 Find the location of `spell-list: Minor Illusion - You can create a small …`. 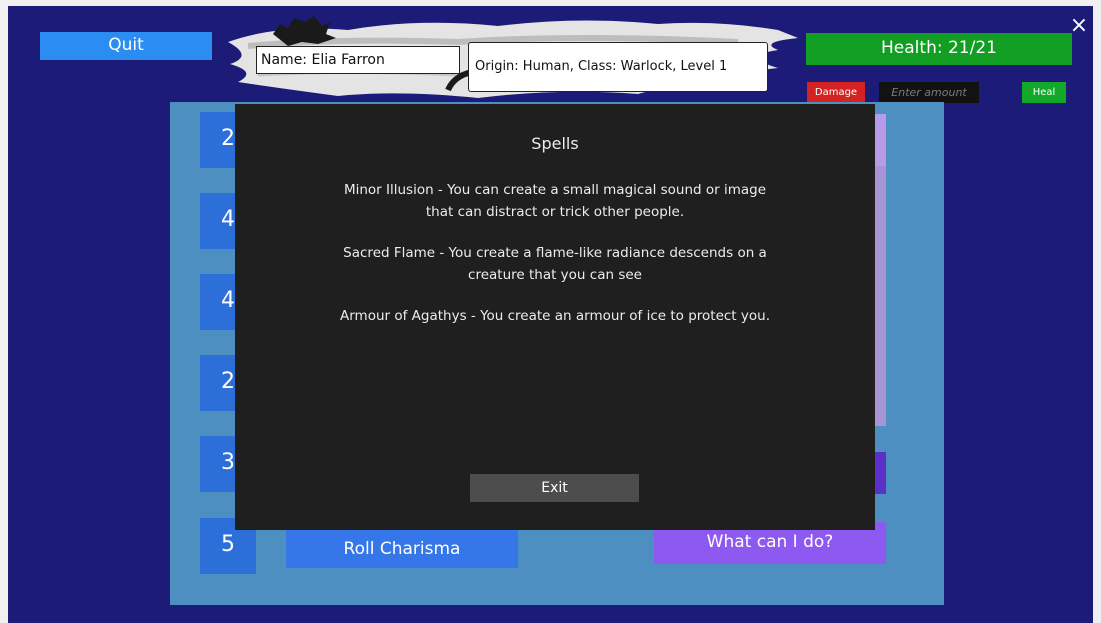

spell-list: Minor Illusion - You can create a small … is located at coordinates (555, 262).